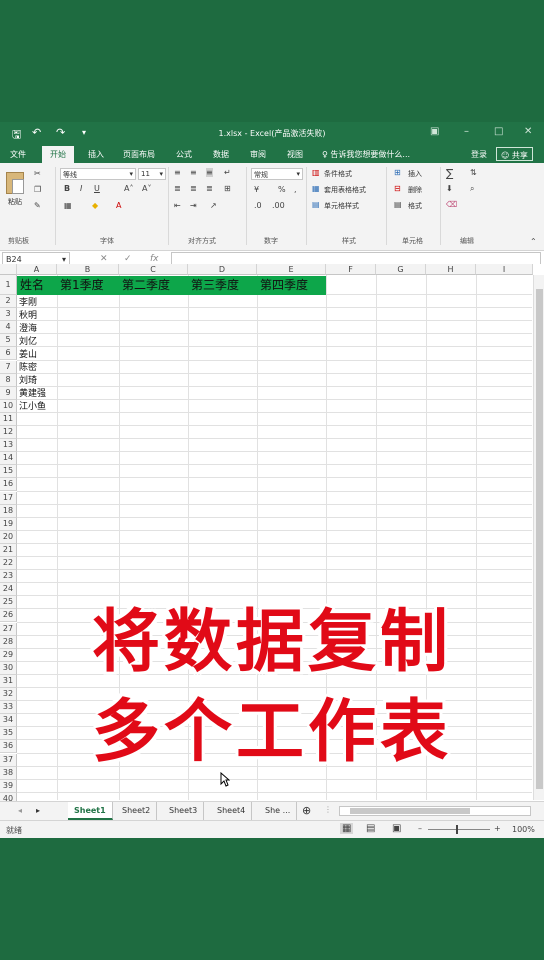 This screenshot has width=544, height=960. I want to click on sheet-tab-1: Sheet1, so click(90, 811).